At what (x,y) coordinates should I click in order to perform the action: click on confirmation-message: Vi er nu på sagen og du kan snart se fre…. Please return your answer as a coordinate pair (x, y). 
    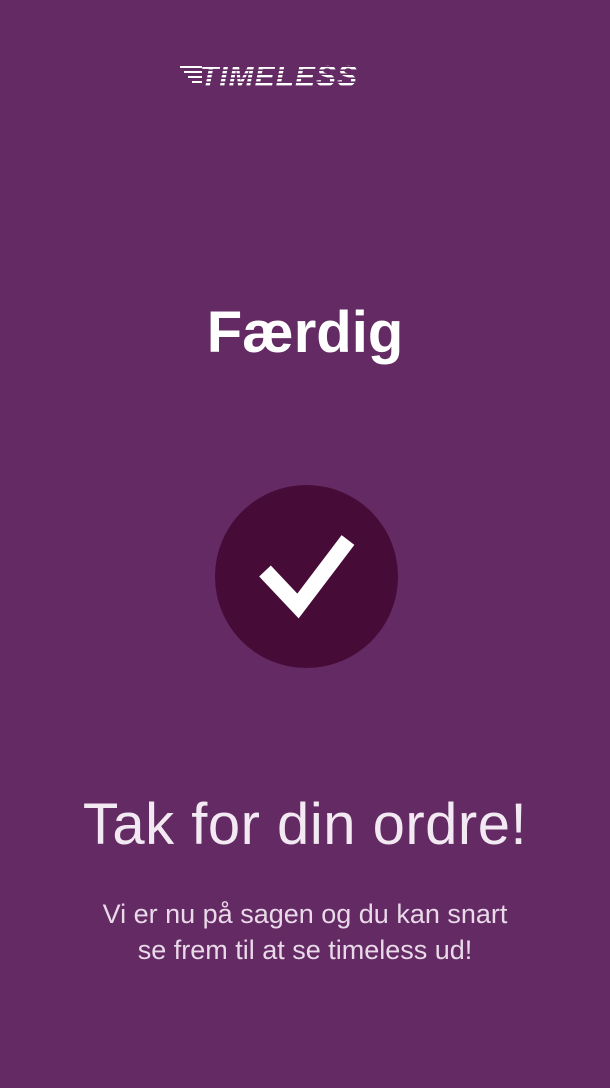
    Looking at the image, I should click on (305, 932).